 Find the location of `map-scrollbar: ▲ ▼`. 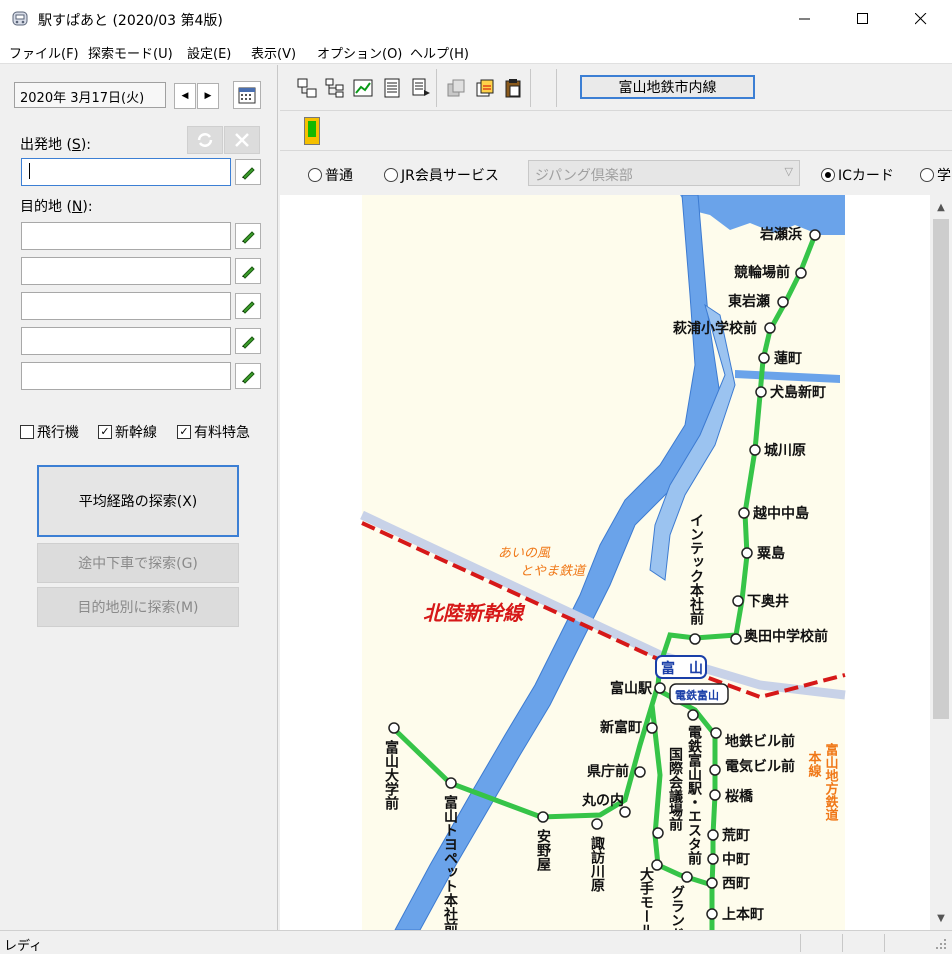

map-scrollbar: ▲ ▼ is located at coordinates (941, 562).